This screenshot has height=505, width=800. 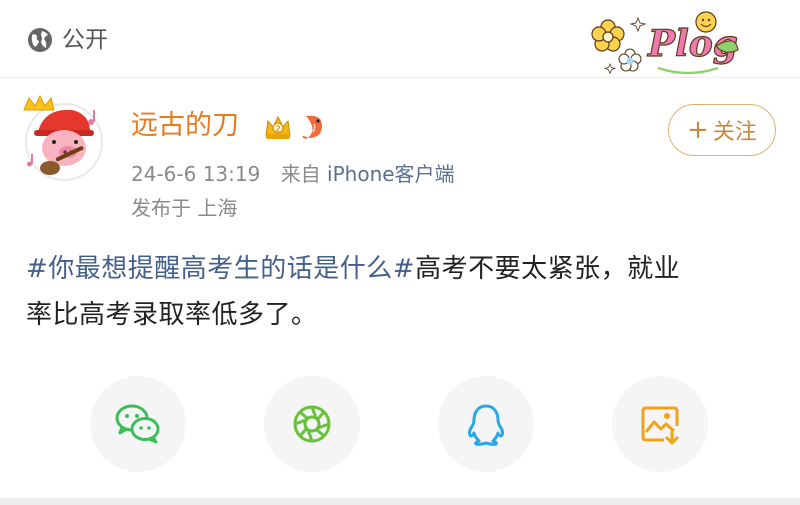 What do you see at coordinates (184, 208) in the screenshot?
I see `post-location: 发布于 上海` at bounding box center [184, 208].